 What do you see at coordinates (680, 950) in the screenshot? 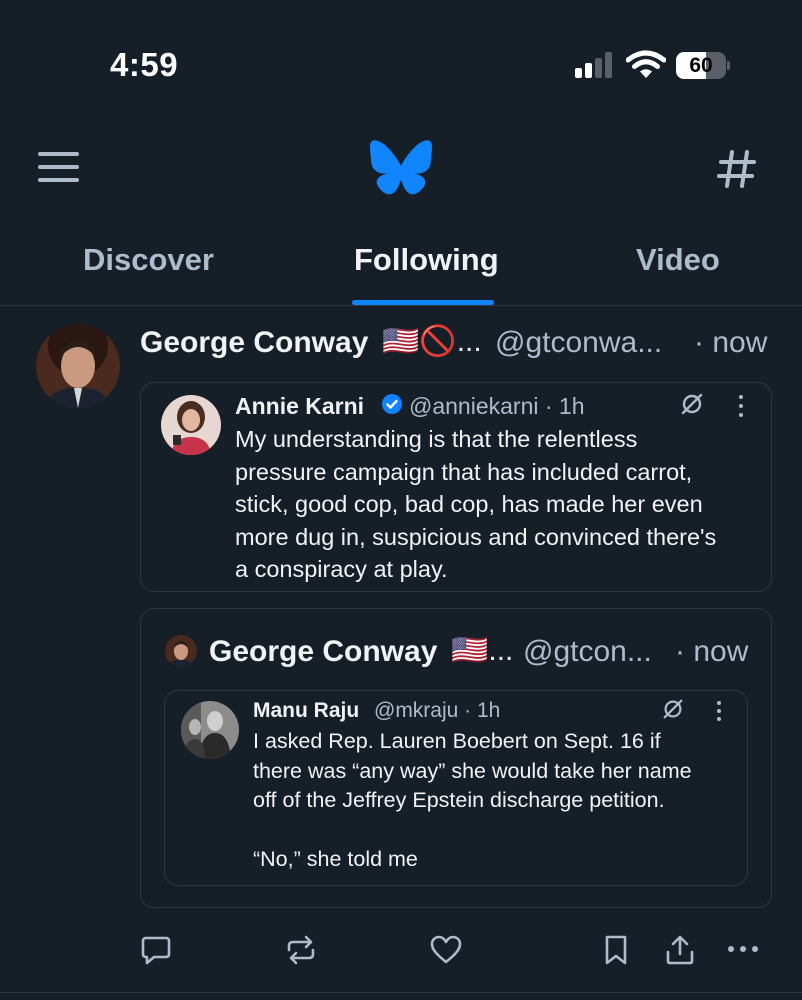
I see `share-icon` at bounding box center [680, 950].